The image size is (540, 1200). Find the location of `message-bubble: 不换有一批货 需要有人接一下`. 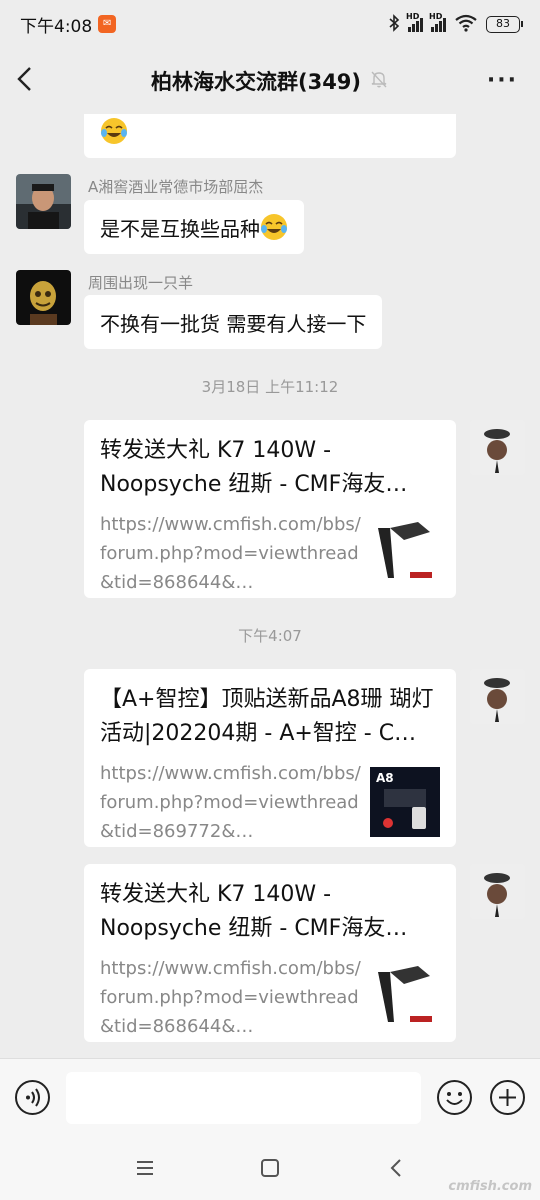

message-bubble: 不换有一批货 需要有人接一下 is located at coordinates (233, 322).